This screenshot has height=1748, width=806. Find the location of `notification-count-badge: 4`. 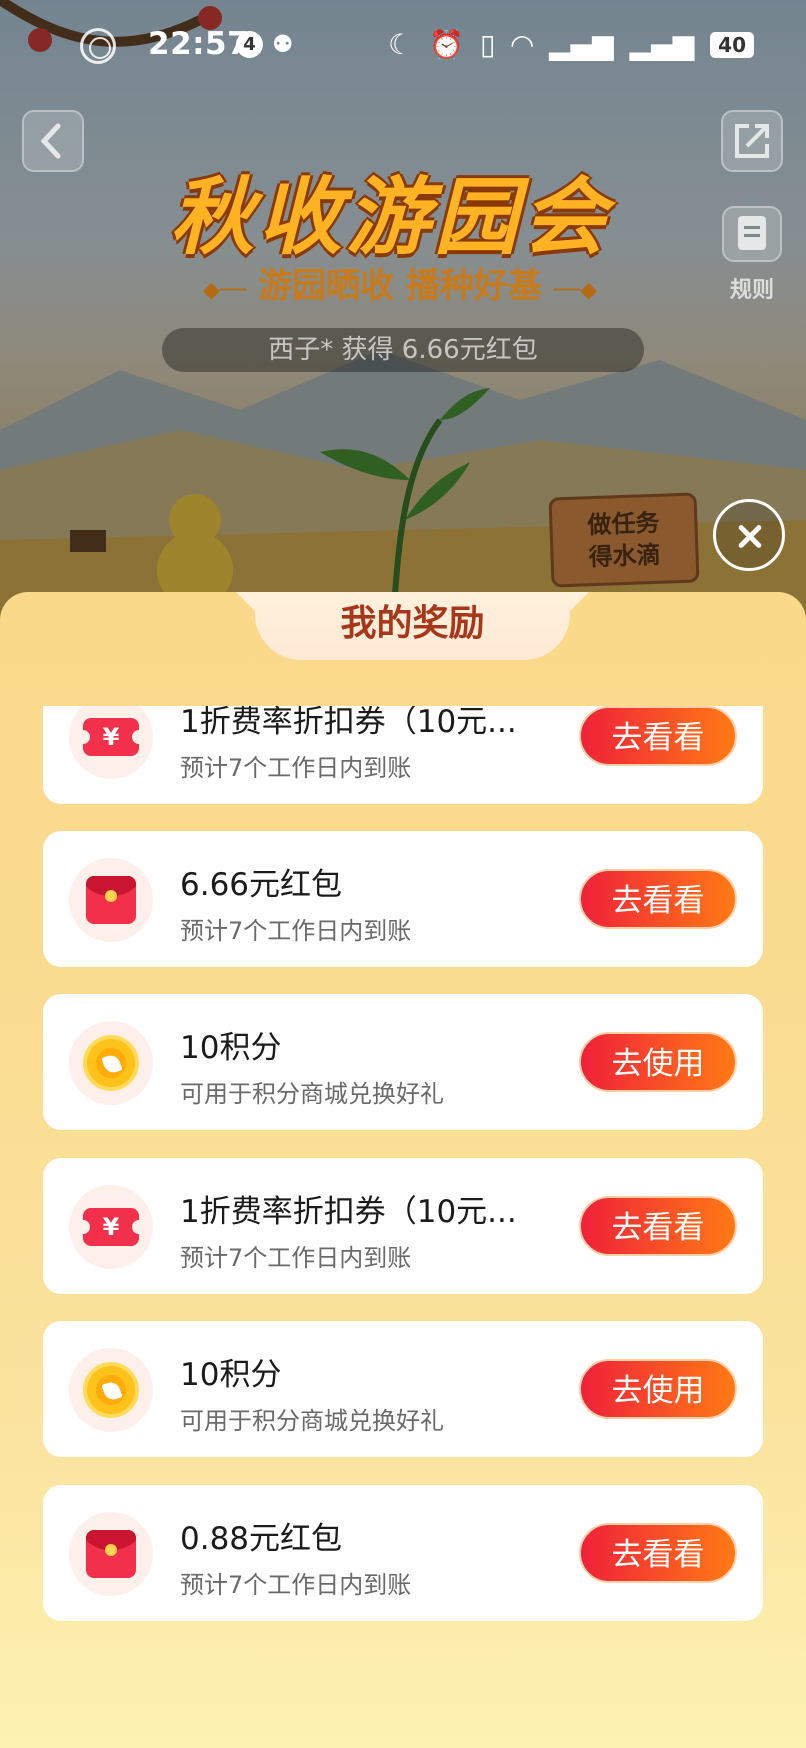

notification-count-badge: 4 is located at coordinates (249, 44).